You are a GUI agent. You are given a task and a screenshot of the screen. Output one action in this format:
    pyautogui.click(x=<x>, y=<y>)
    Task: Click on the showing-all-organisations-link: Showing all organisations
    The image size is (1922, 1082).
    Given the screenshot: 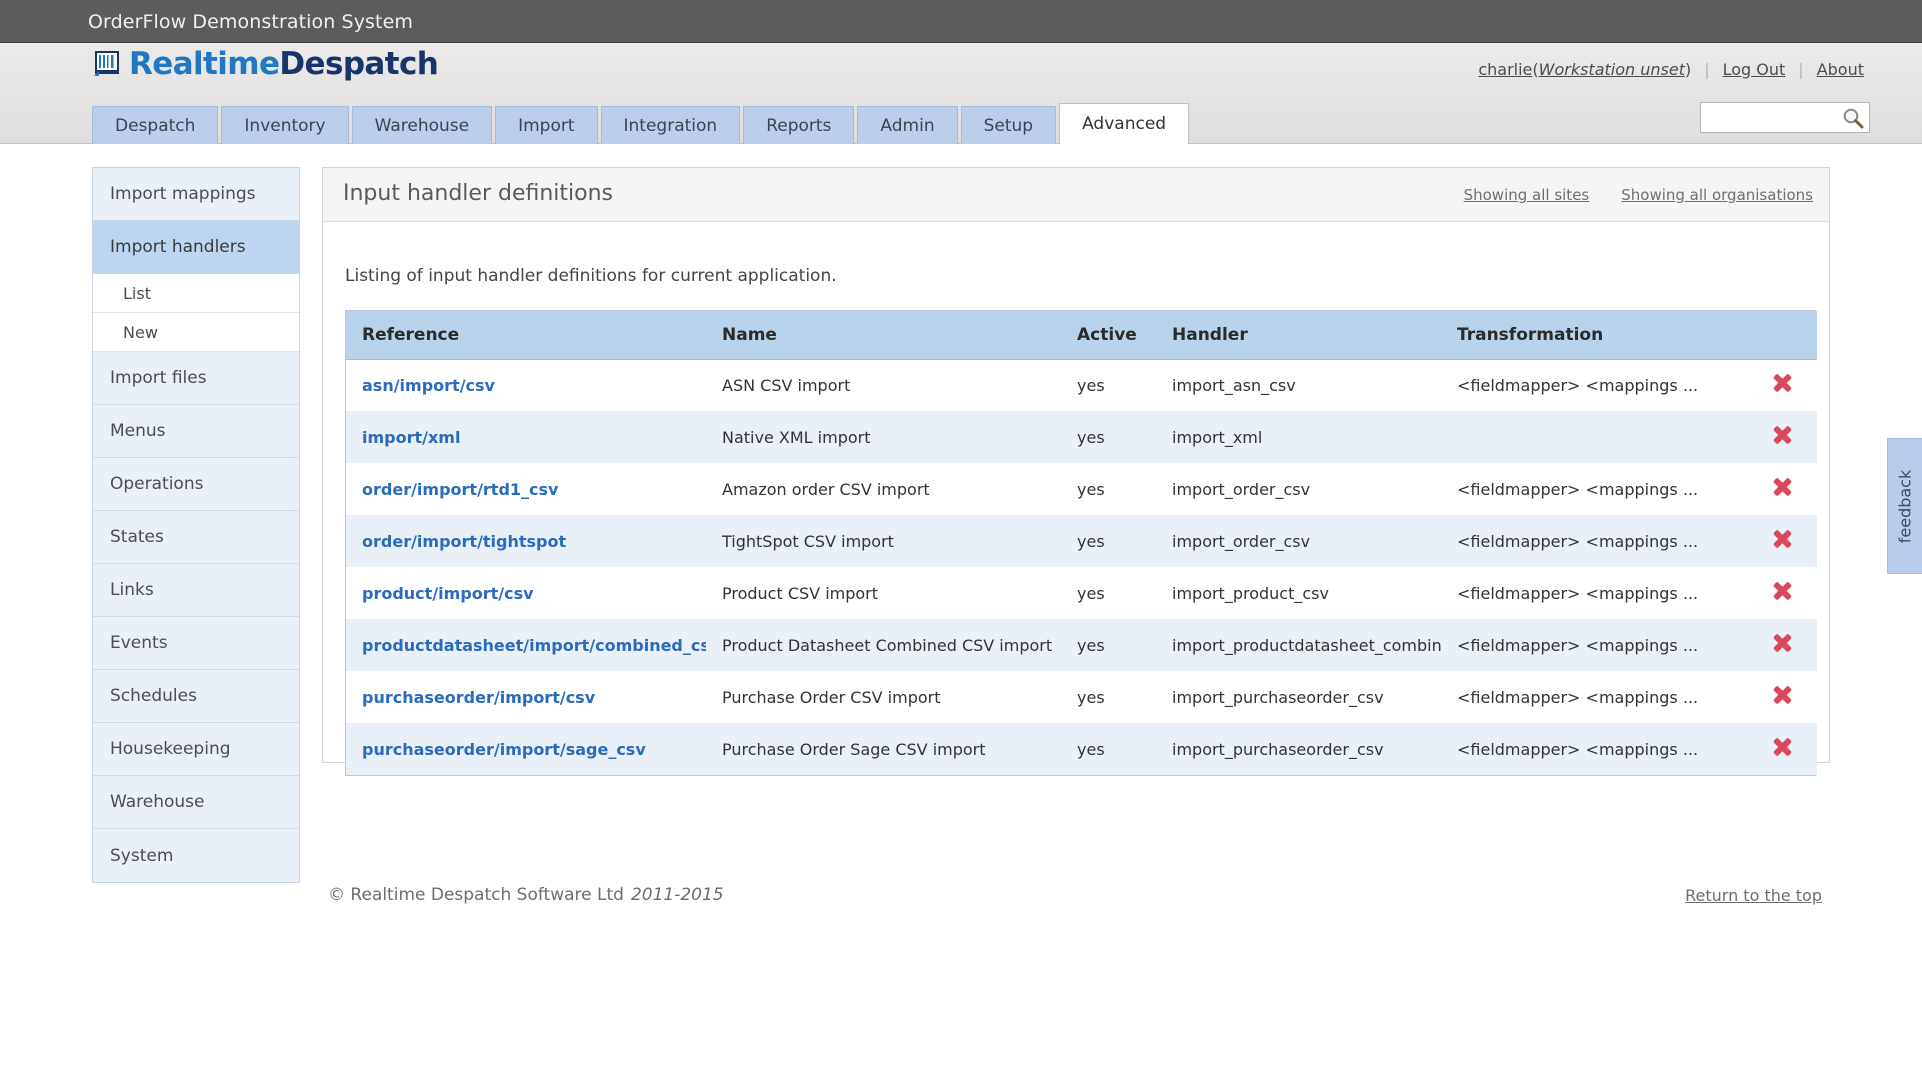 What is the action you would take?
    pyautogui.click(x=1717, y=195)
    